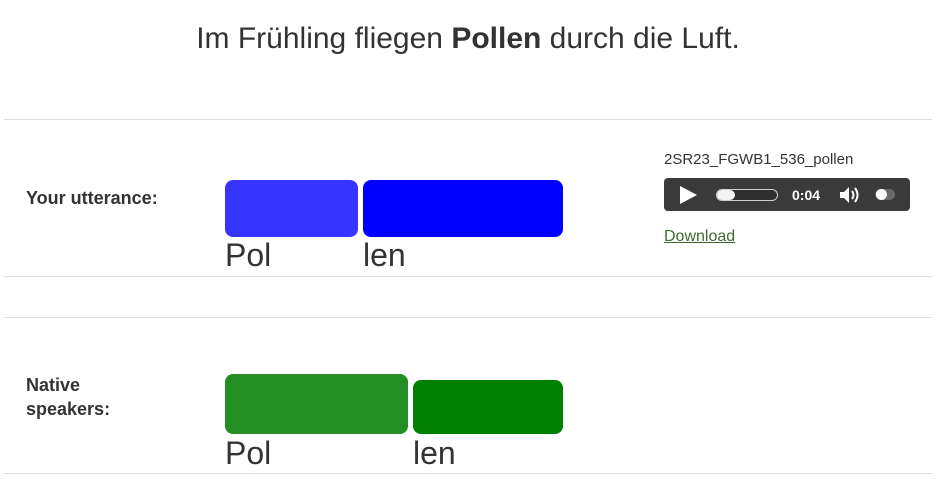 This screenshot has height=479, width=936. I want to click on native-syllable-bar-pol, so click(316, 404).